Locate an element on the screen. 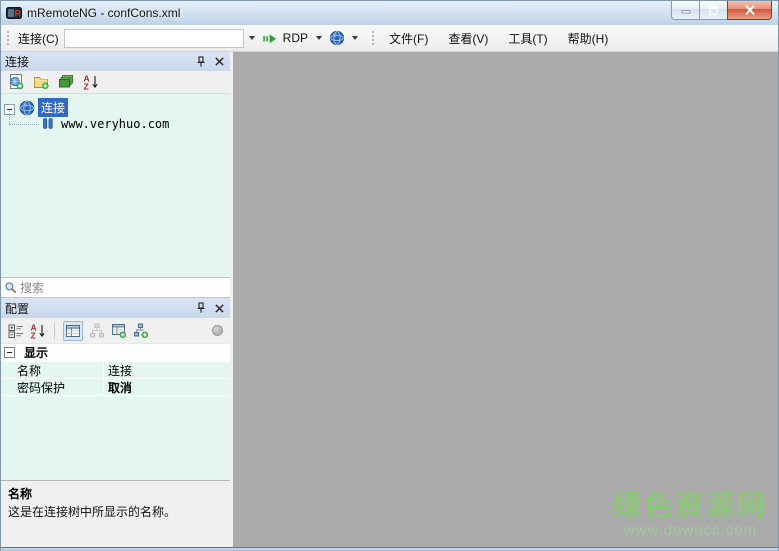 The height and width of the screenshot is (551, 779). property-description: 名称 这是在连接树中所显示的名称。 is located at coordinates (115, 513).